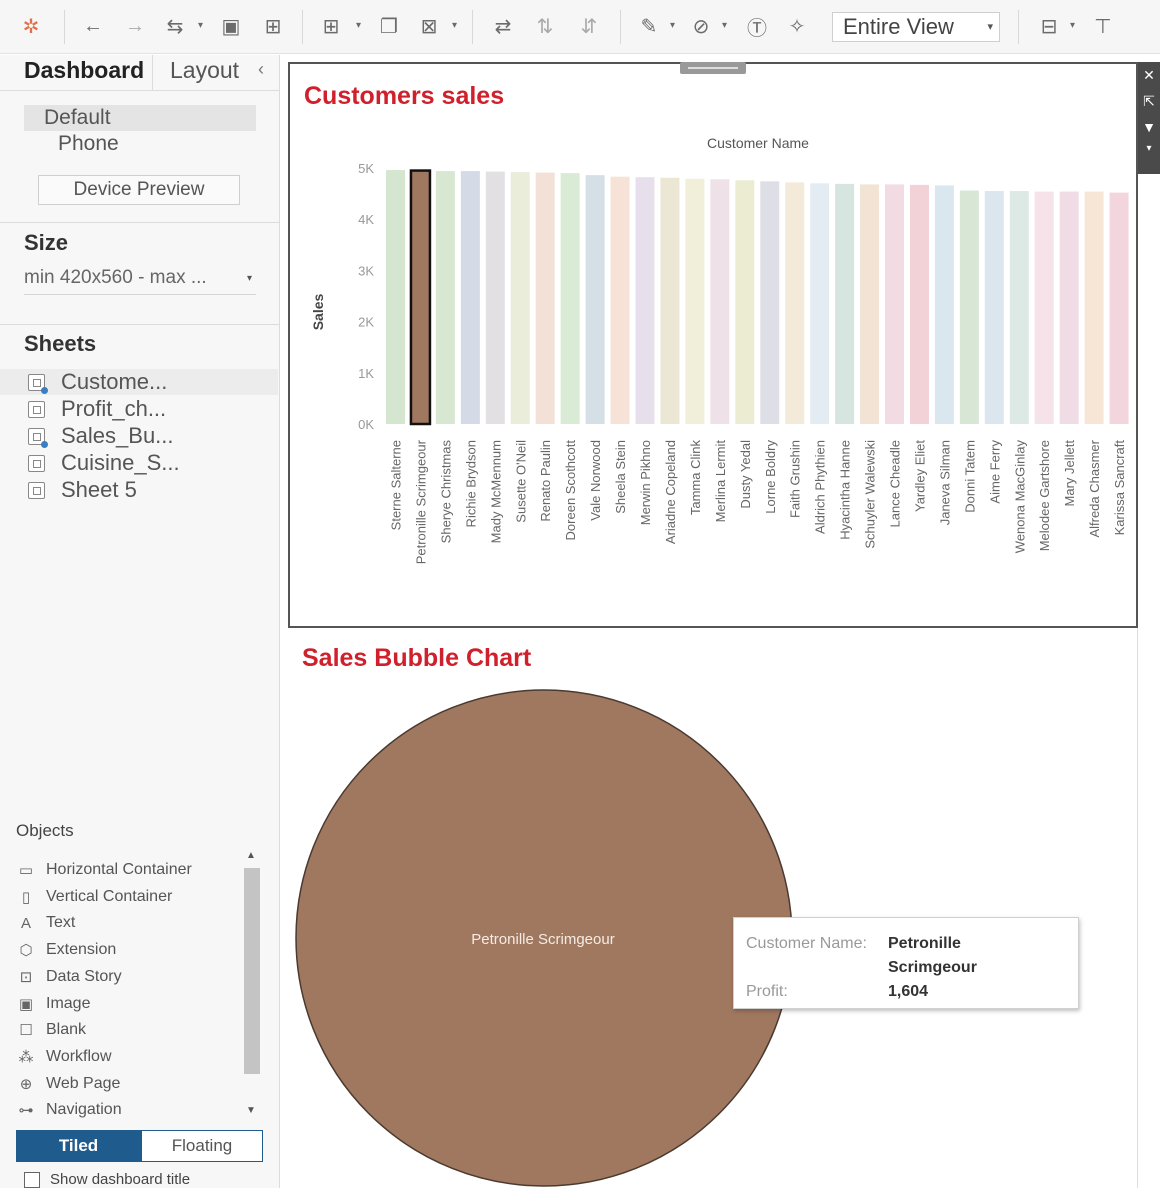  Describe the element at coordinates (88, 144) in the screenshot. I see `device-phone: Phone` at that location.